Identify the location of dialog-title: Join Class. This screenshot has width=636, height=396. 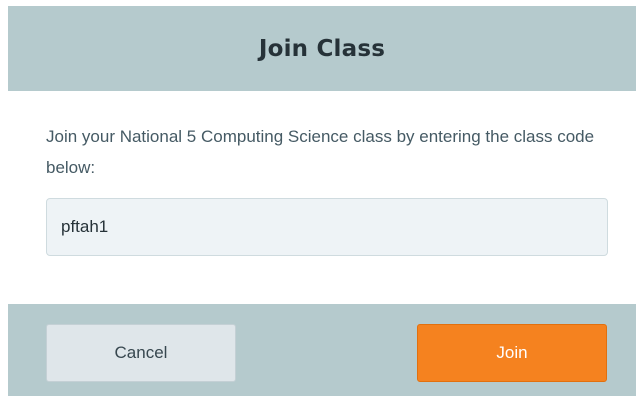
(322, 48).